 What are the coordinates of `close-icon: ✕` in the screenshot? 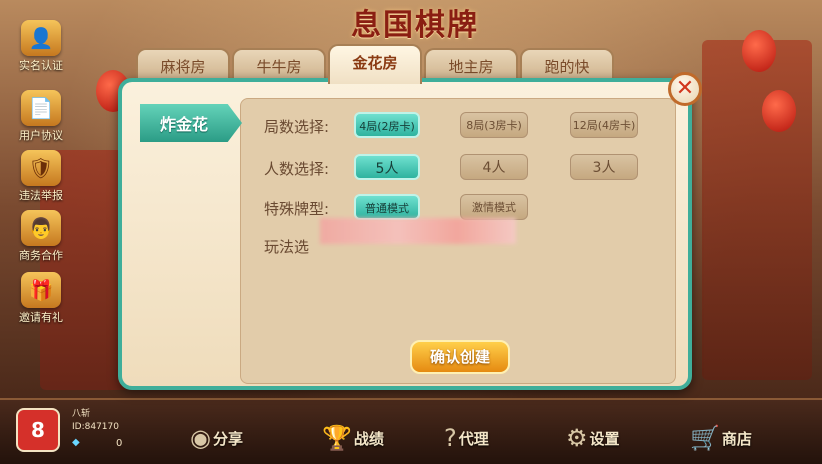 It's located at (685, 88).